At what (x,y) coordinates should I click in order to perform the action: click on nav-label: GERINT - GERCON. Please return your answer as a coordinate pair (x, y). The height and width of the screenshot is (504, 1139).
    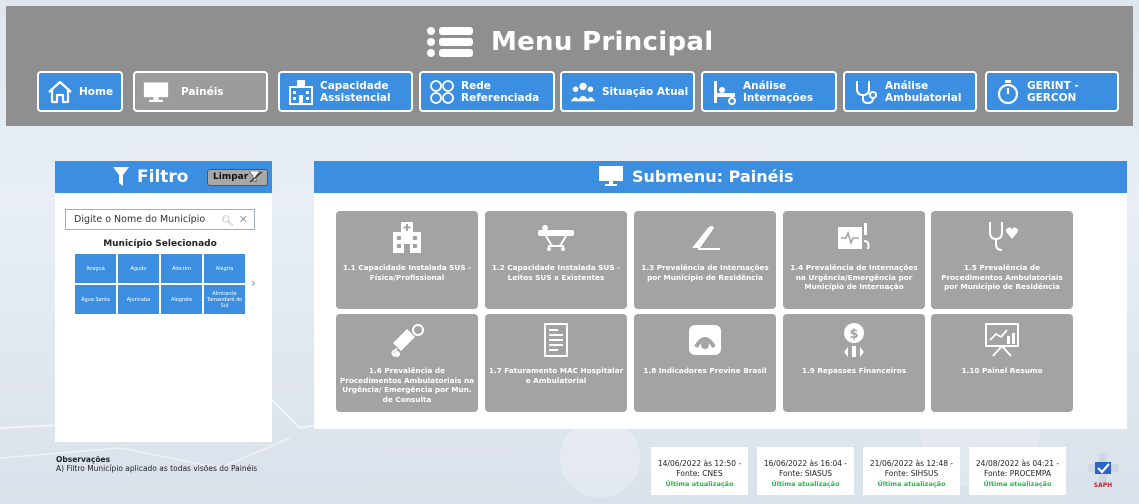
    Looking at the image, I should click on (1053, 91).